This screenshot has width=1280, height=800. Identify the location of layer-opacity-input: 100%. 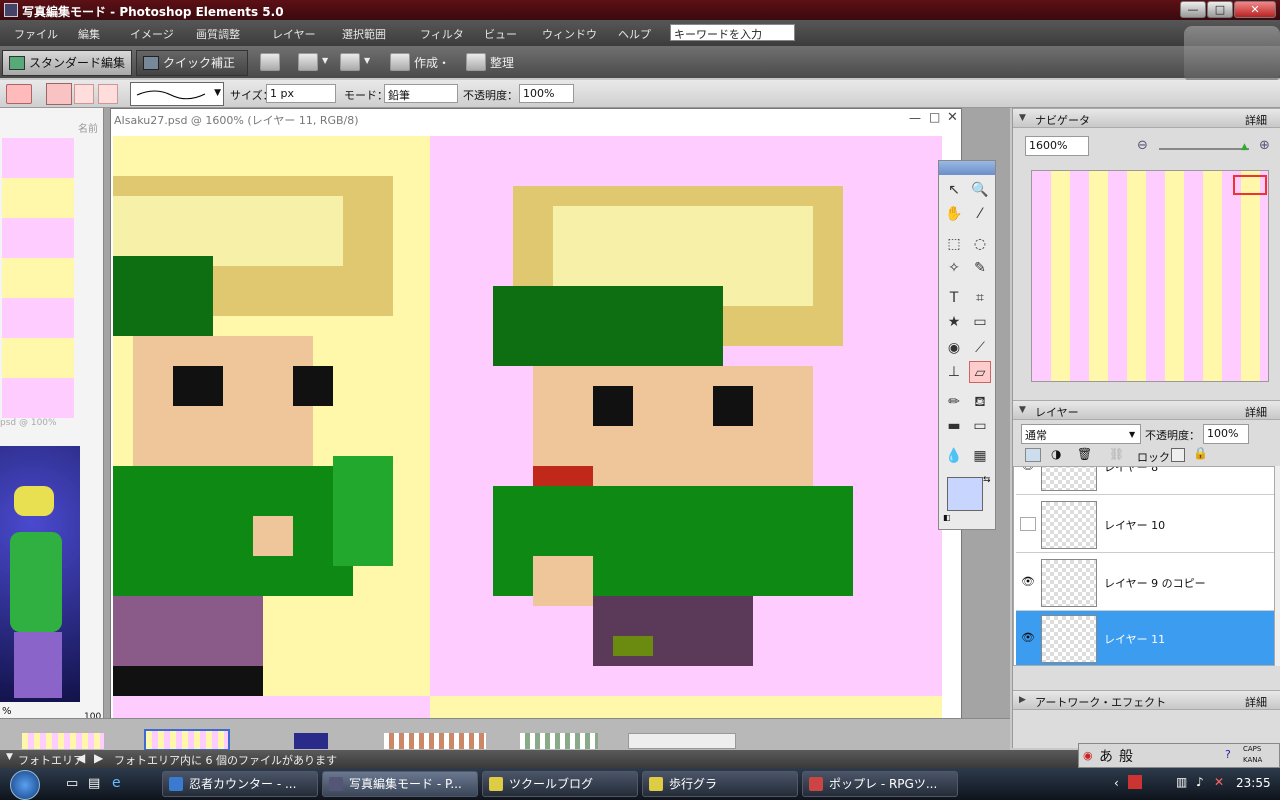
(1226, 434).